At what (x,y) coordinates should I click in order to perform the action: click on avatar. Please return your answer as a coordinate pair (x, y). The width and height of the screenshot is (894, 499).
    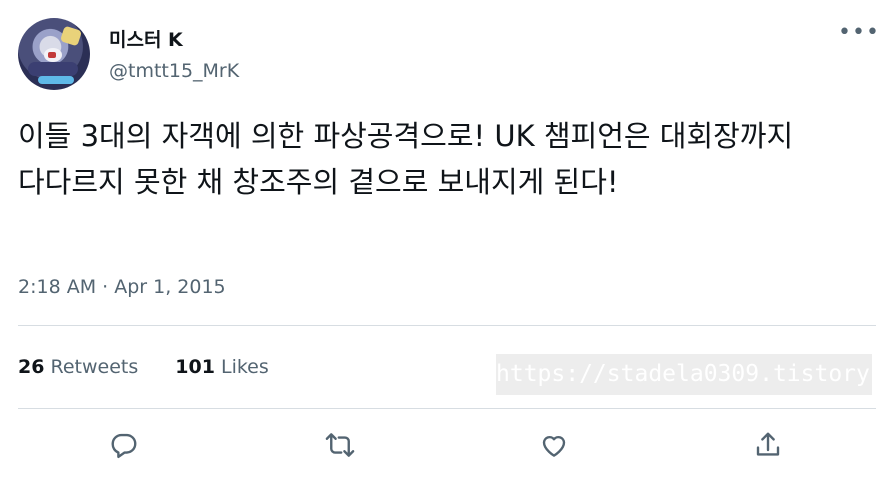
    Looking at the image, I should click on (54, 54).